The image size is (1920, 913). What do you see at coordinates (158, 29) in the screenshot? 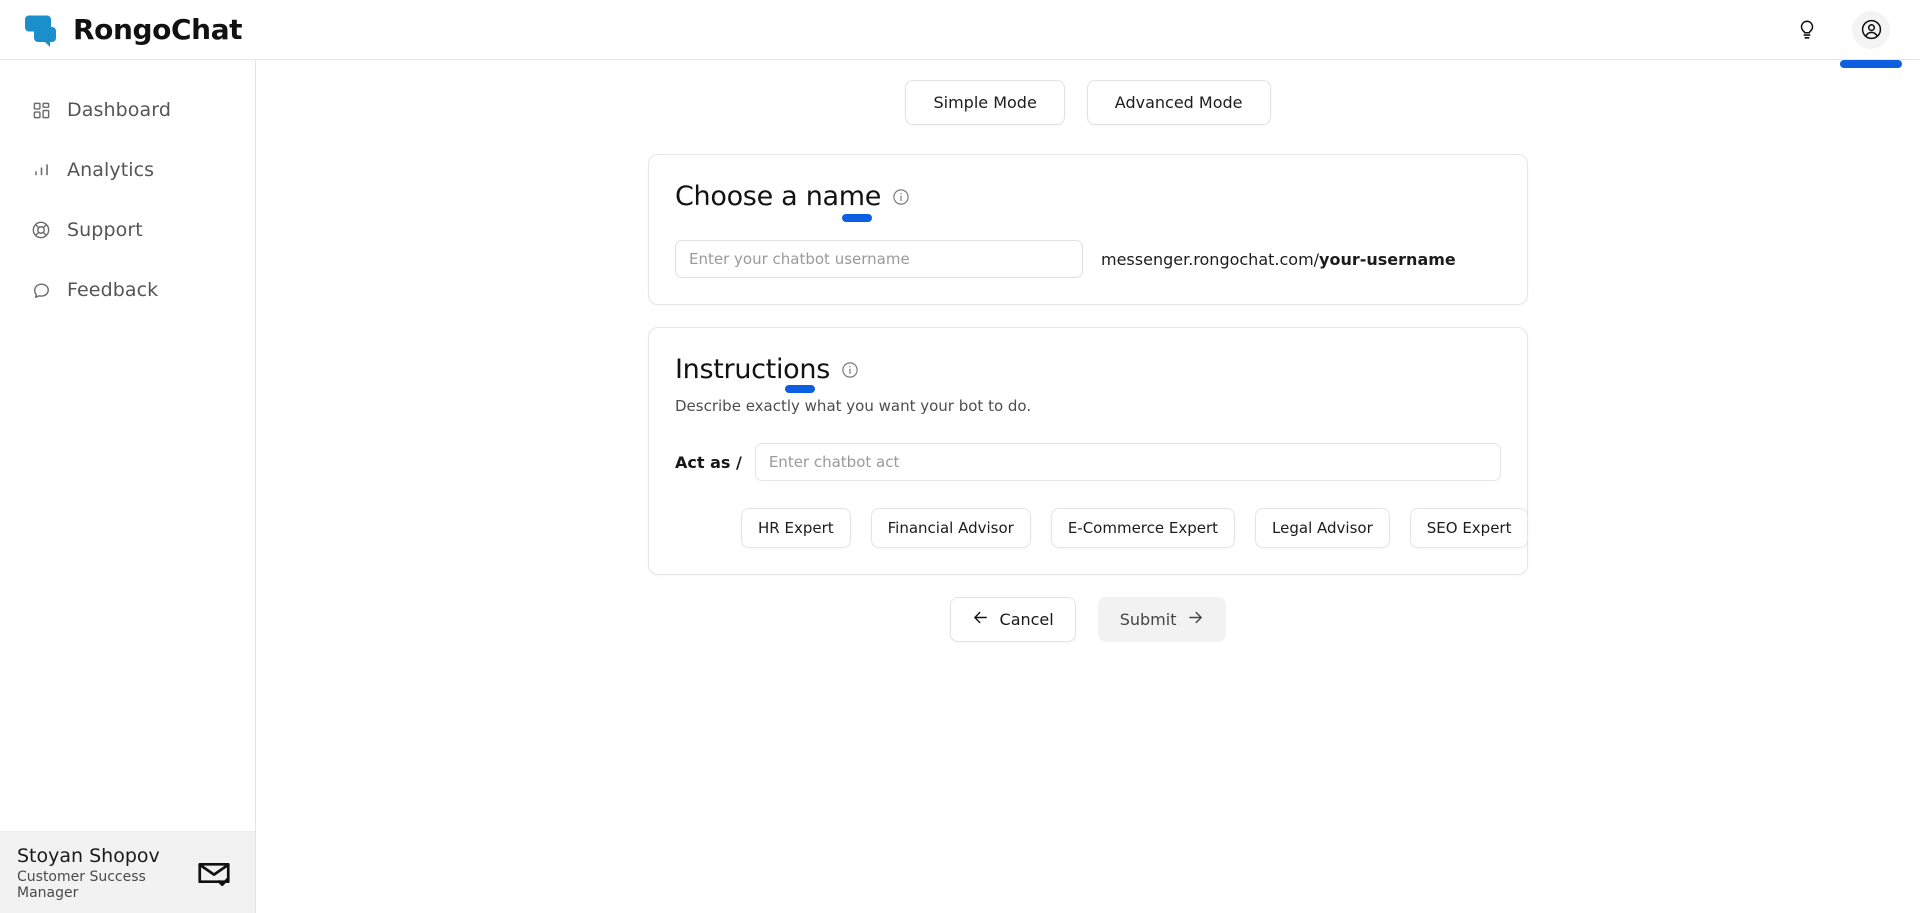
I see `brand-name: RongoChat` at bounding box center [158, 29].